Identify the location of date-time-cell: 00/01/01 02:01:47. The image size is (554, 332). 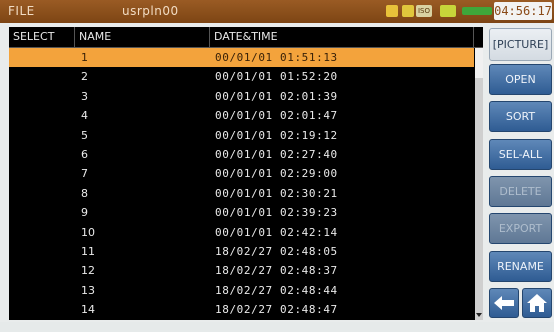
(276, 116).